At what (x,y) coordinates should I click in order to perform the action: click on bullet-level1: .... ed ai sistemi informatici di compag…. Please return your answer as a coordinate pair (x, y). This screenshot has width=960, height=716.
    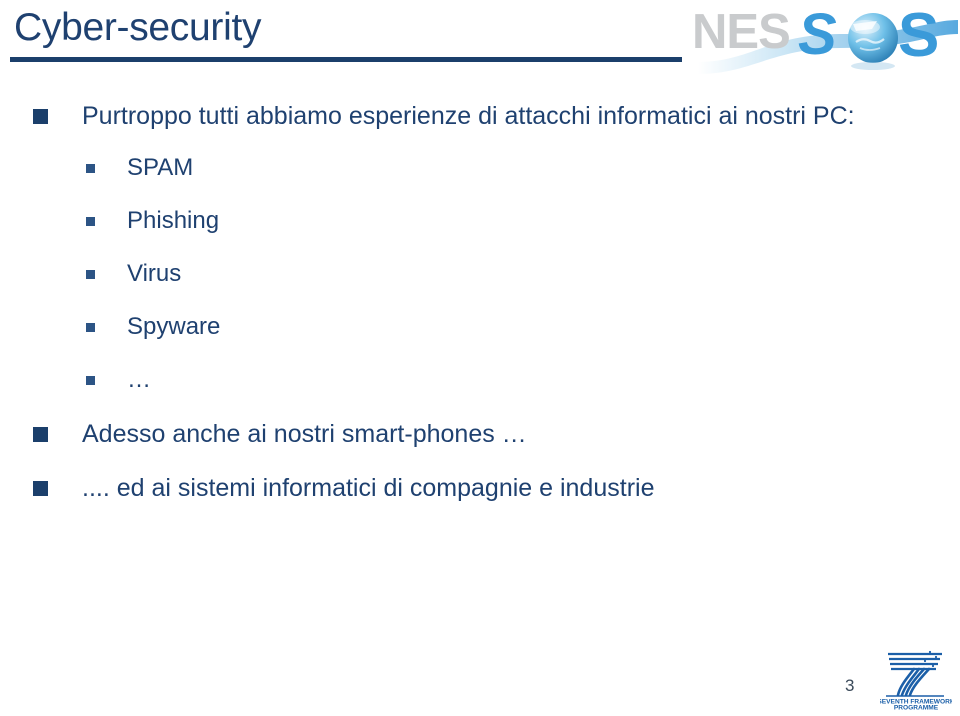
    Looking at the image, I should click on (480, 488).